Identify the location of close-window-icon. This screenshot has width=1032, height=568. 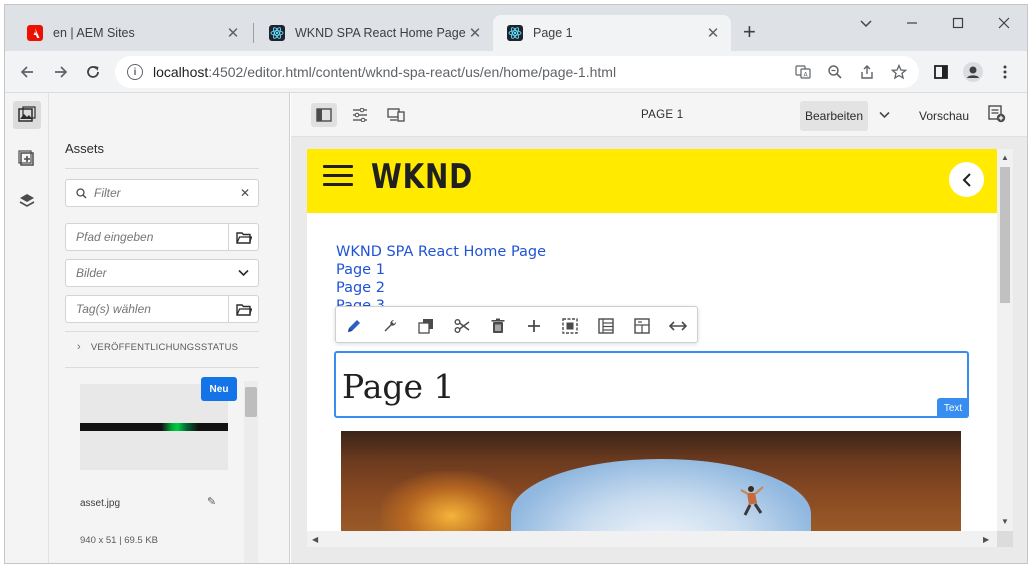
(1004, 23).